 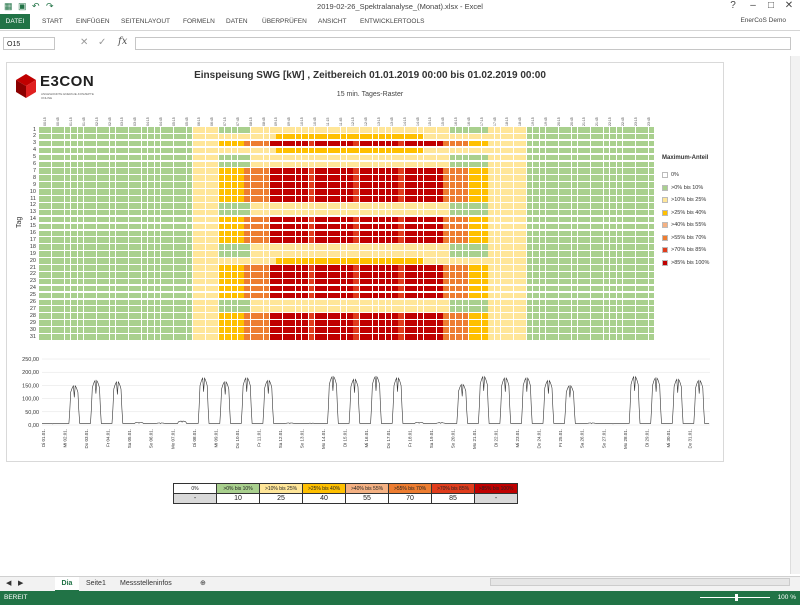 I want to click on user-account: EnerCoS Demo, so click(x=763, y=20).